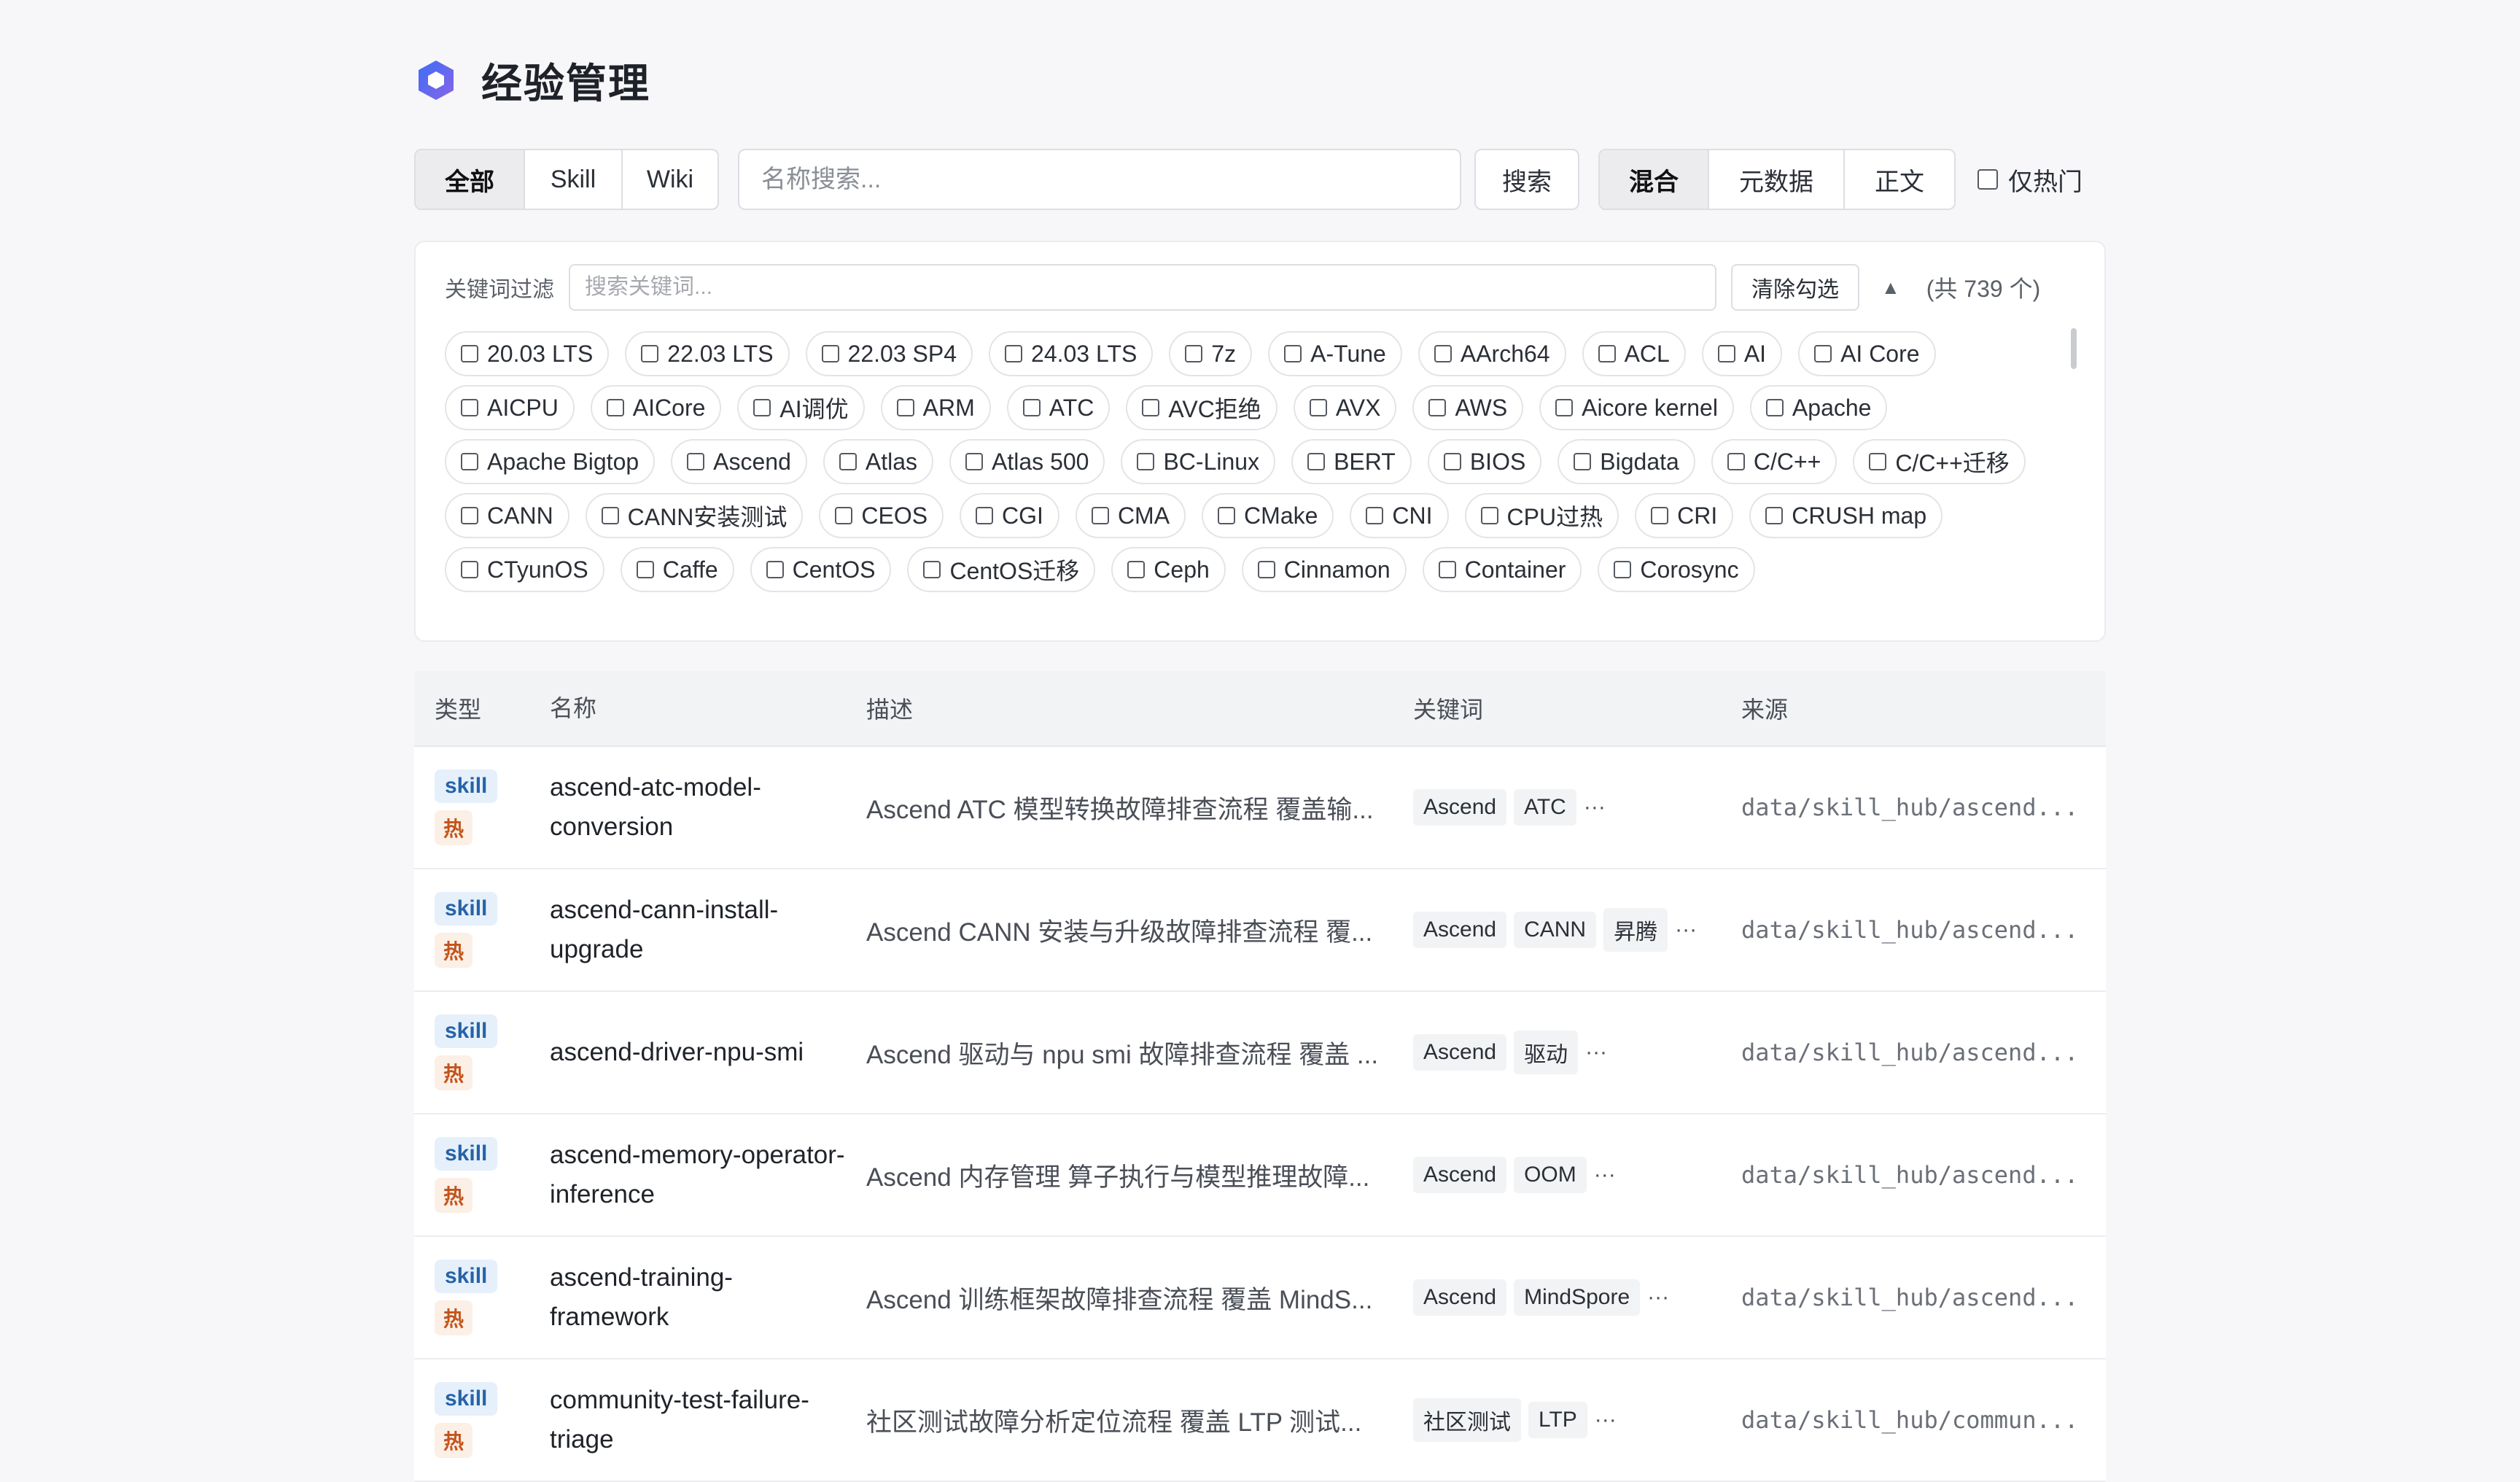 The height and width of the screenshot is (1482, 2520). What do you see at coordinates (1198, 462) in the screenshot?
I see `keyword-tag: BC-Linux` at bounding box center [1198, 462].